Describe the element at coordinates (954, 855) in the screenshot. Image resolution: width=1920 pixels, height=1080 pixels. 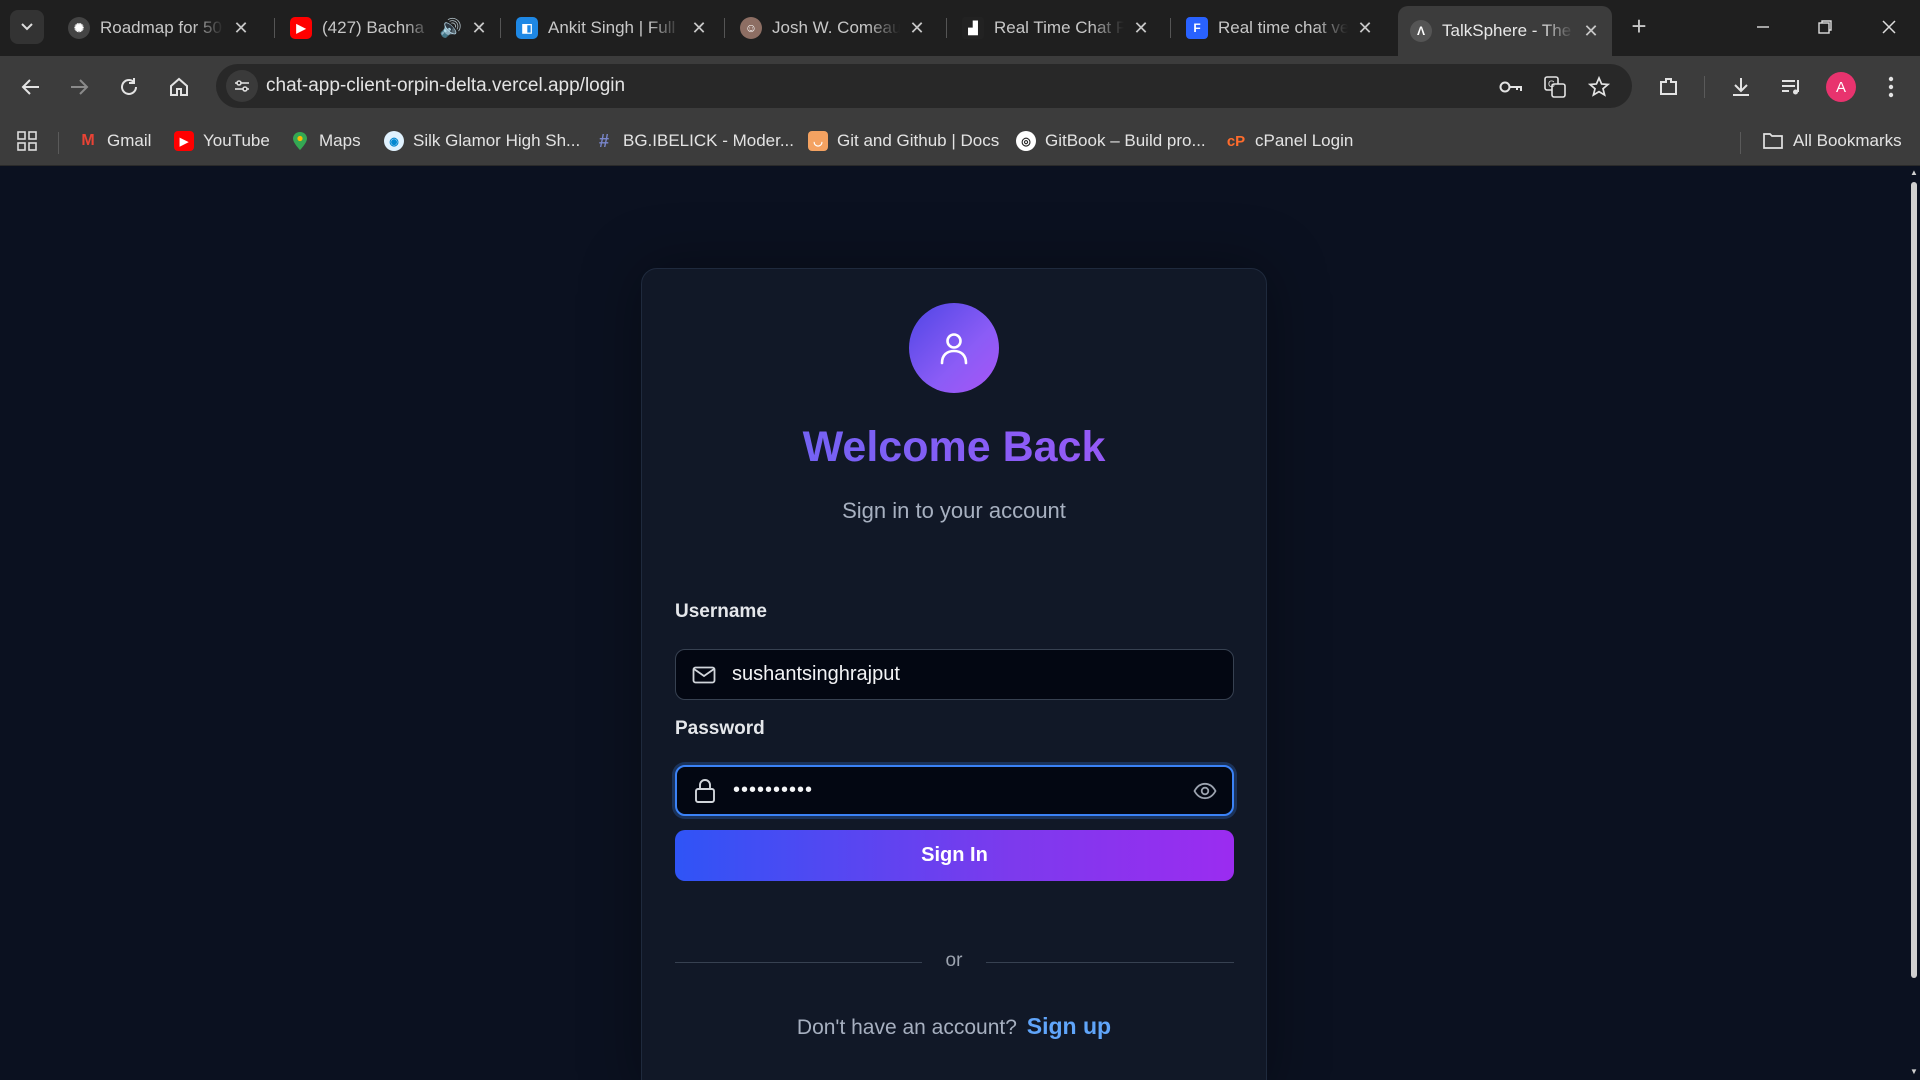
I see `sign-in-button: Sign In` at that location.